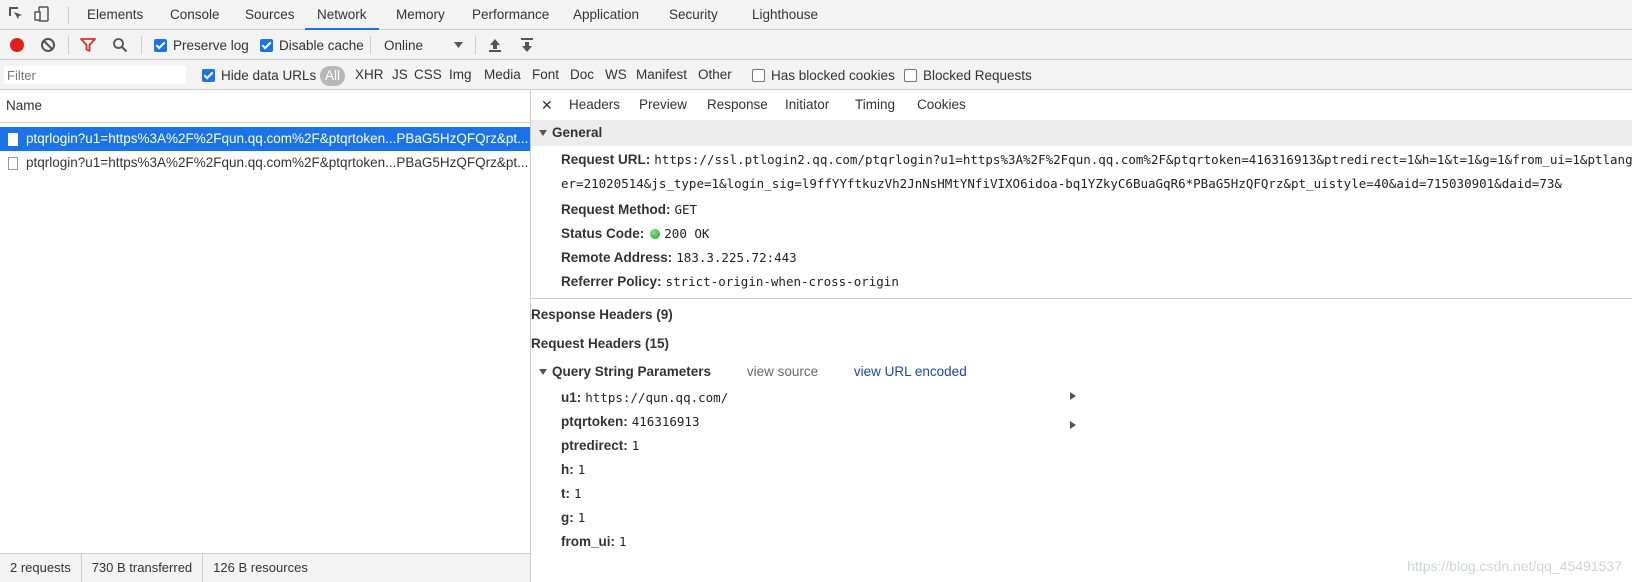 This screenshot has width=1632, height=582. What do you see at coordinates (910, 371) in the screenshot?
I see `view-url-encoded-link: view URL encoded` at bounding box center [910, 371].